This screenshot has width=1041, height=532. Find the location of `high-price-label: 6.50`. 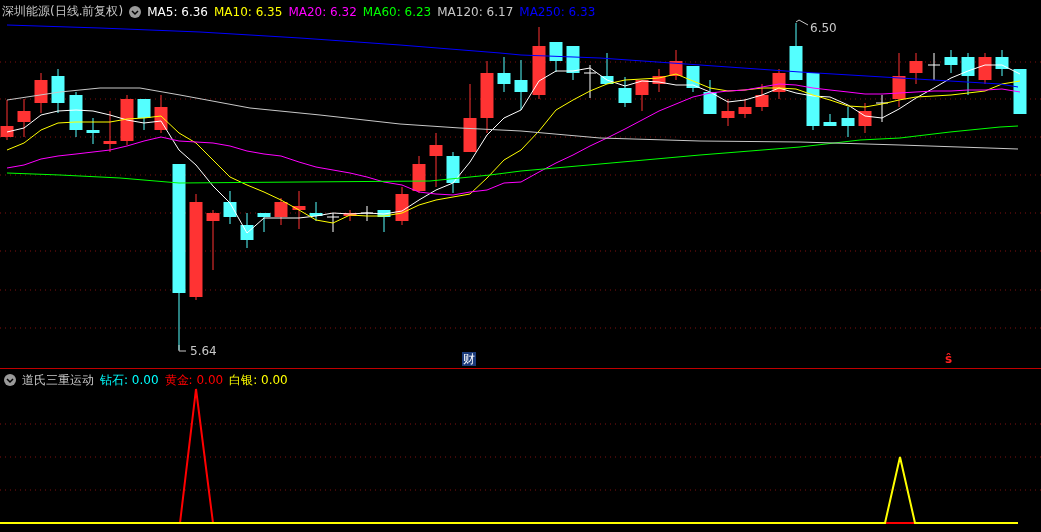

high-price-label: 6.50 is located at coordinates (823, 28).